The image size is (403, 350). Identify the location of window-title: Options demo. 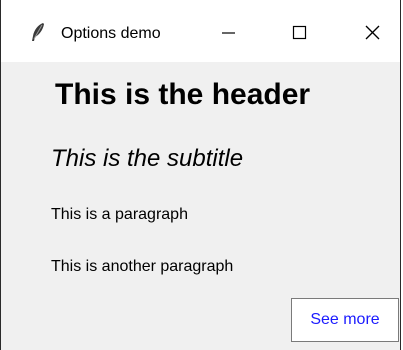
(111, 33).